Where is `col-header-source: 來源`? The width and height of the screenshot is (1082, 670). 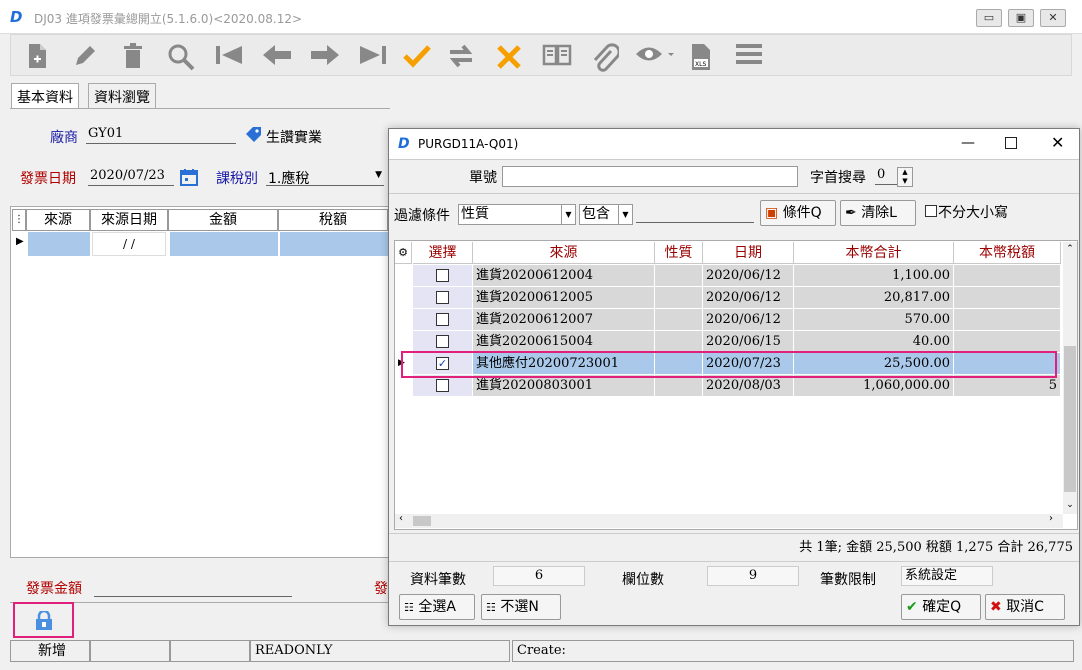 col-header-source: 來源 is located at coordinates (564, 253).